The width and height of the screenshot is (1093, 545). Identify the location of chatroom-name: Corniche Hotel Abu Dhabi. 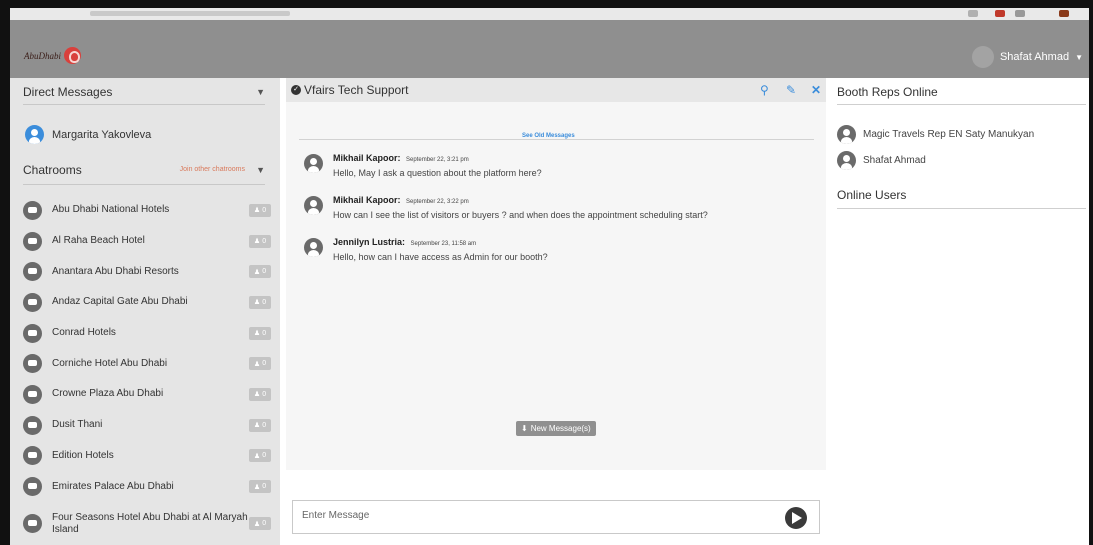
(110, 363).